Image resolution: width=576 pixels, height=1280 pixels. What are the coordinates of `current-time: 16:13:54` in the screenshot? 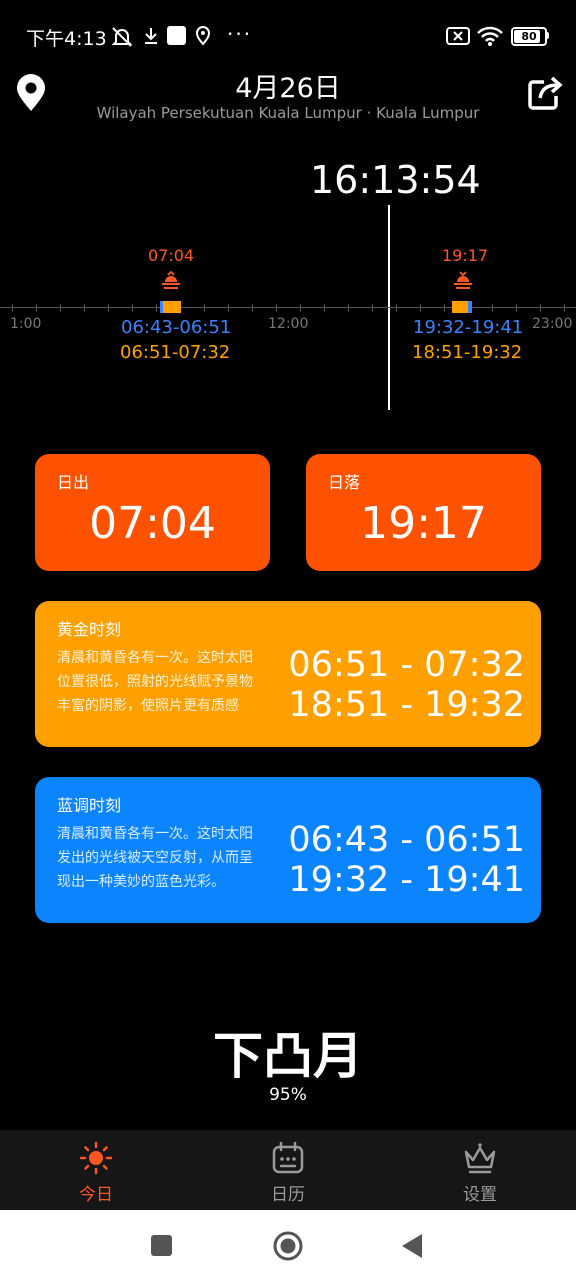 It's located at (395, 180).